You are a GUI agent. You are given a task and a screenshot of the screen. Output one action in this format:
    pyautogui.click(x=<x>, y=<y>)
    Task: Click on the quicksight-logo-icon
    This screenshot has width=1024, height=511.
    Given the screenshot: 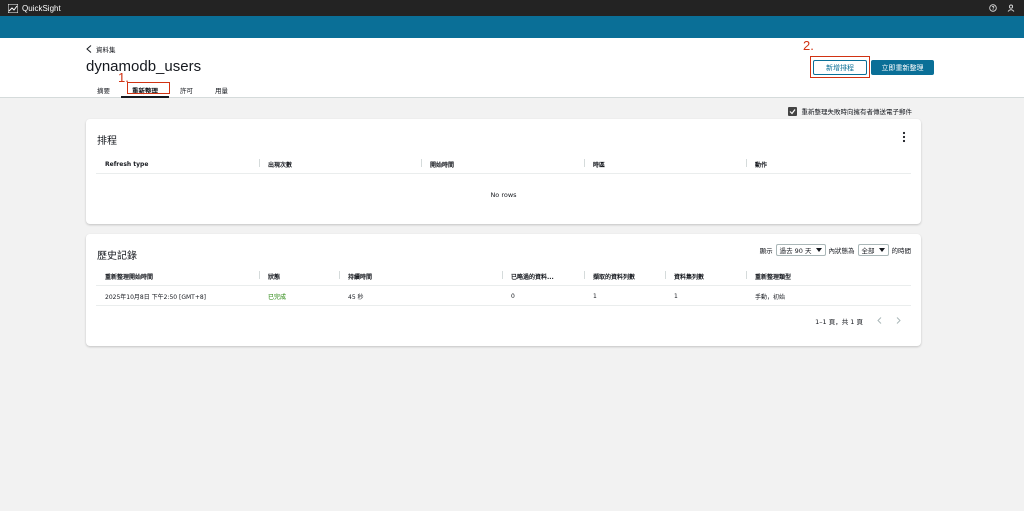 What is the action you would take?
    pyautogui.click(x=13, y=8)
    